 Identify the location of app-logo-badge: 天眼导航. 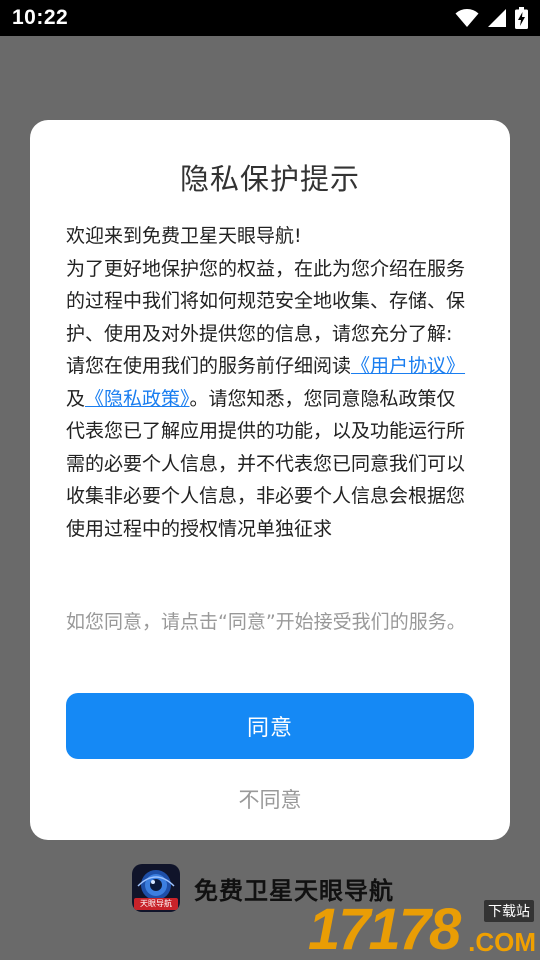
(156, 904).